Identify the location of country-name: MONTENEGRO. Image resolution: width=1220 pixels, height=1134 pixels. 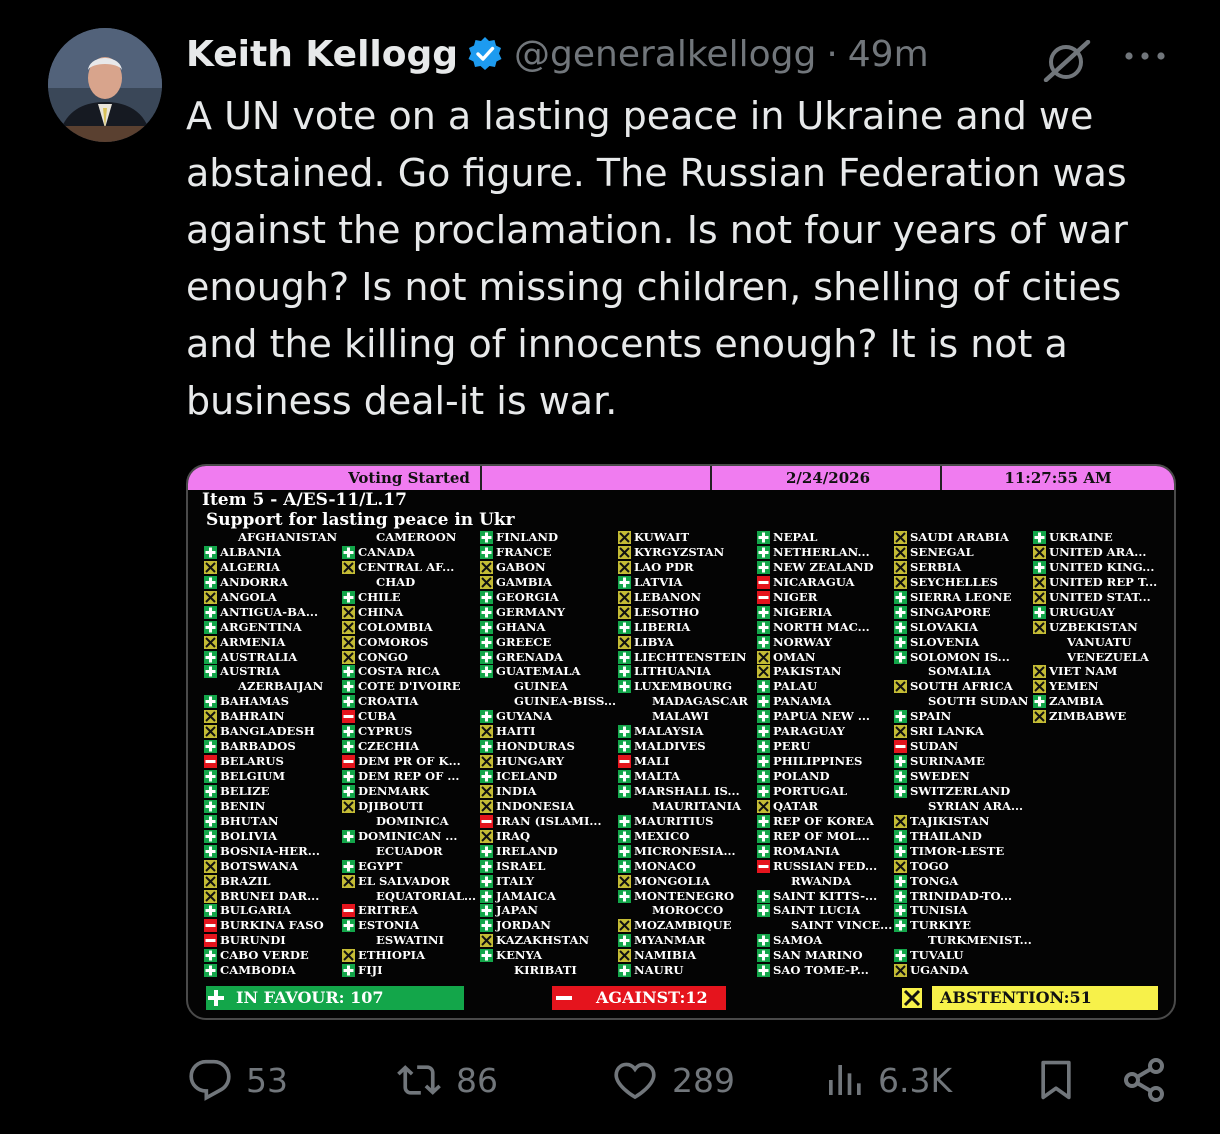
(684, 895).